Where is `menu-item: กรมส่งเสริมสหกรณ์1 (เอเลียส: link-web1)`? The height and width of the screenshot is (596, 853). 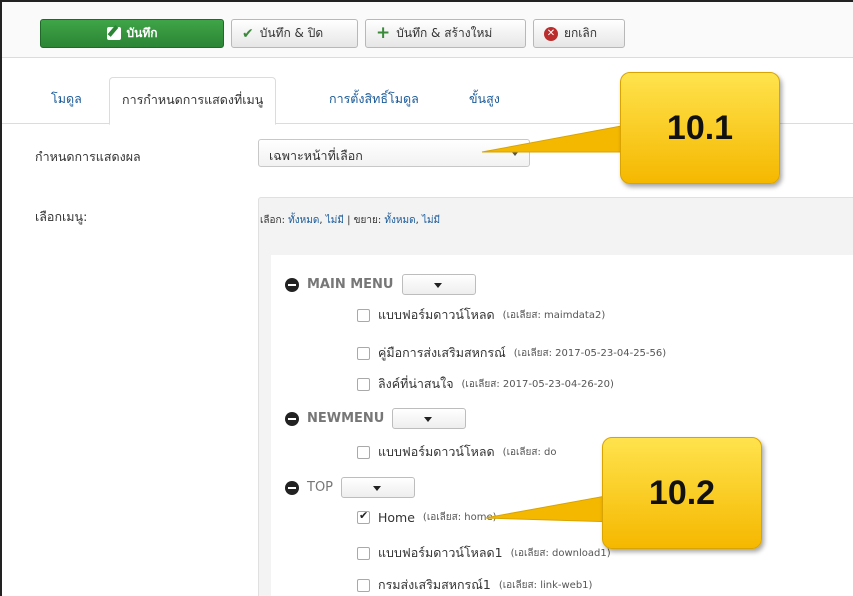
menu-item: กรมส่งเสริมสหกรณ์1 (เอเลียส: link-web1) is located at coordinates (474, 585).